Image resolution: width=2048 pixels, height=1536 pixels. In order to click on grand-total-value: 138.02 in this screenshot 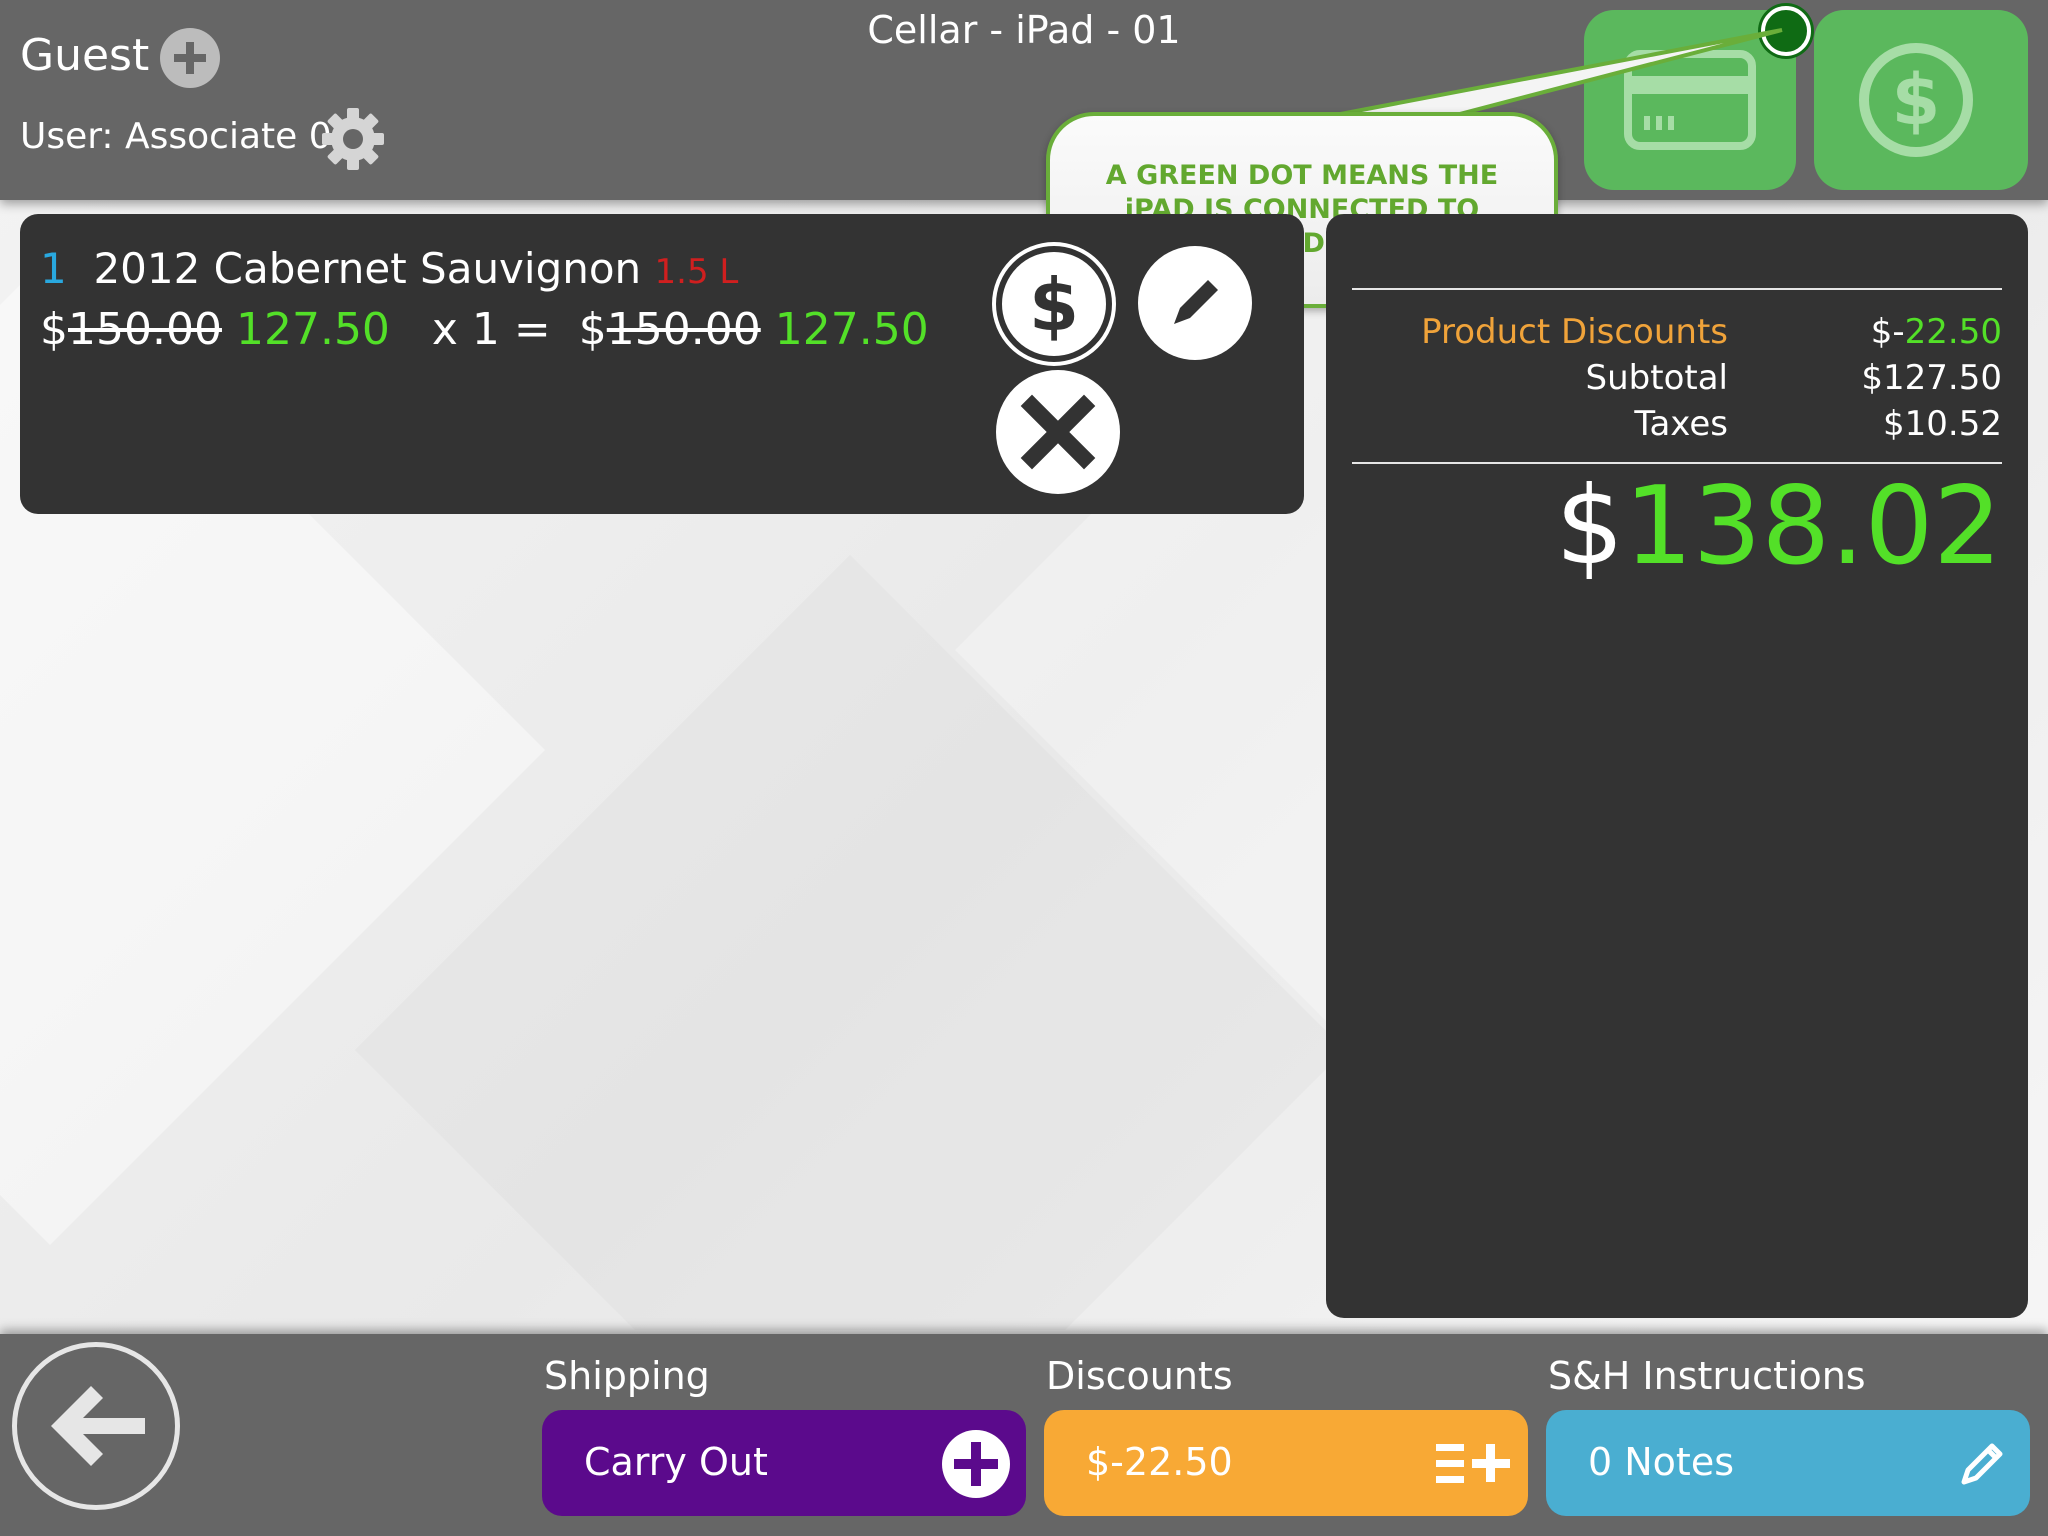, I will do `click(1813, 526)`.